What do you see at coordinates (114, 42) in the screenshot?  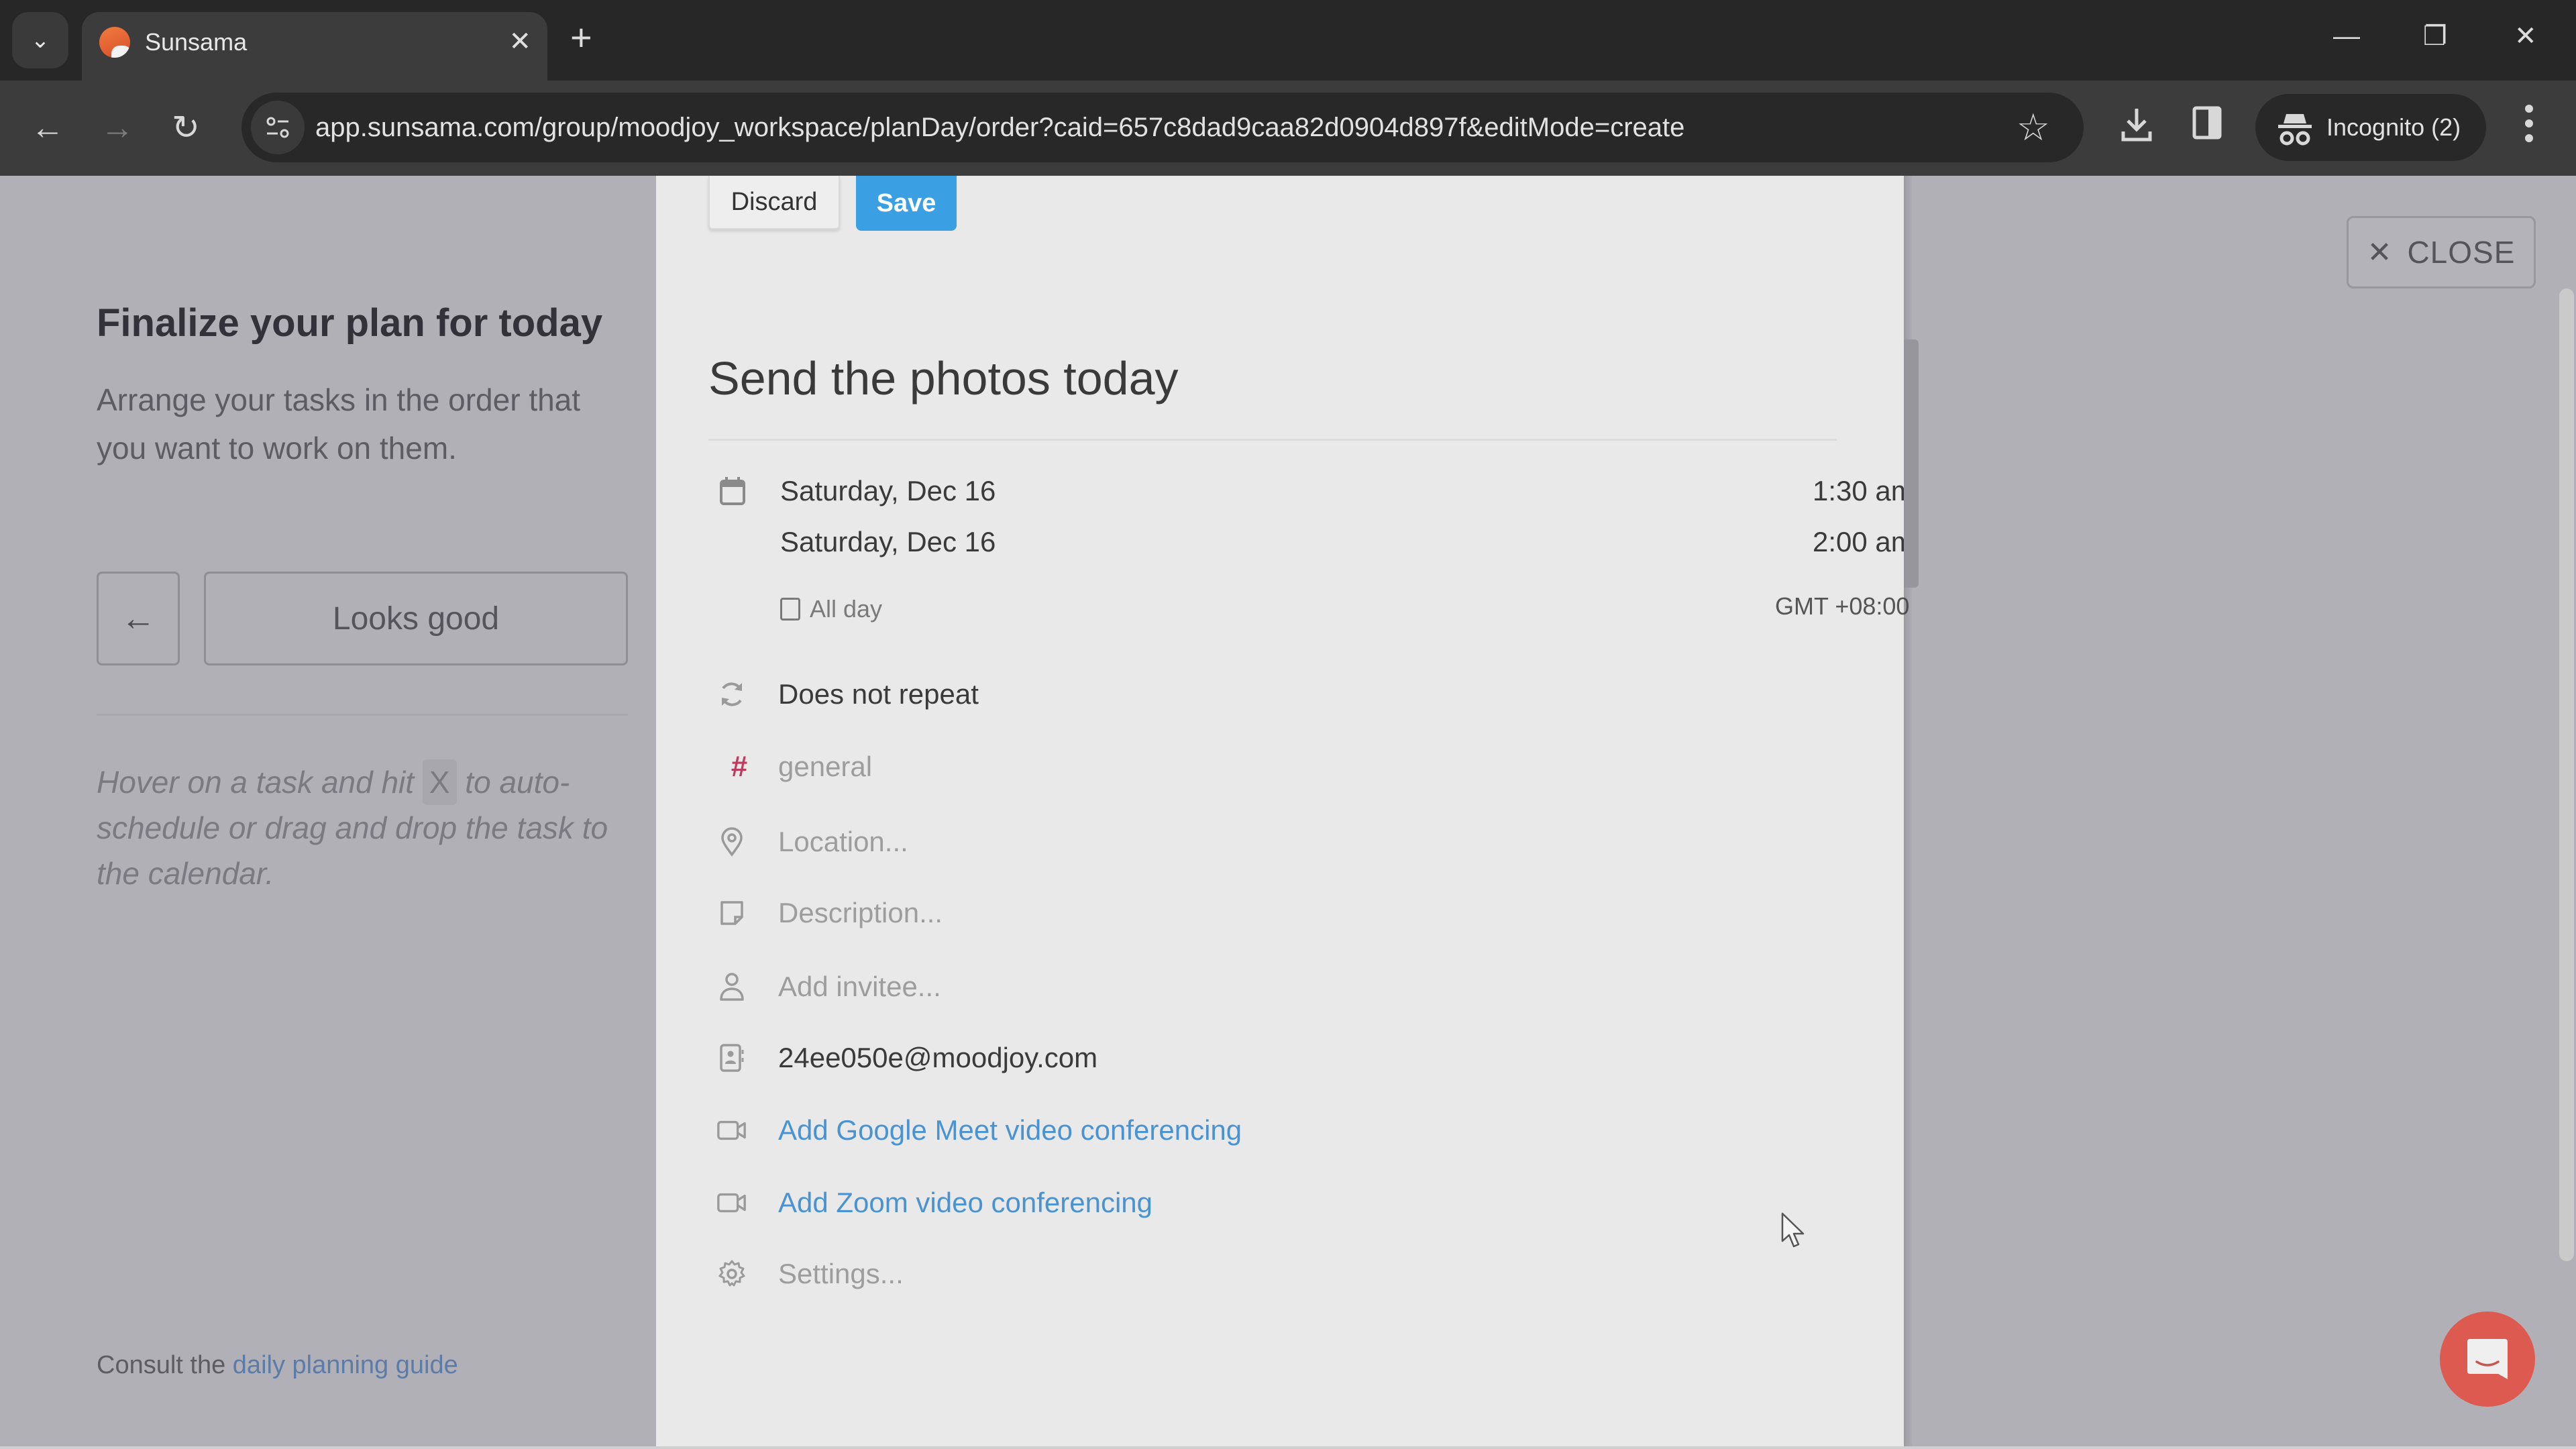 I see `sunsama-favicon-icon` at bounding box center [114, 42].